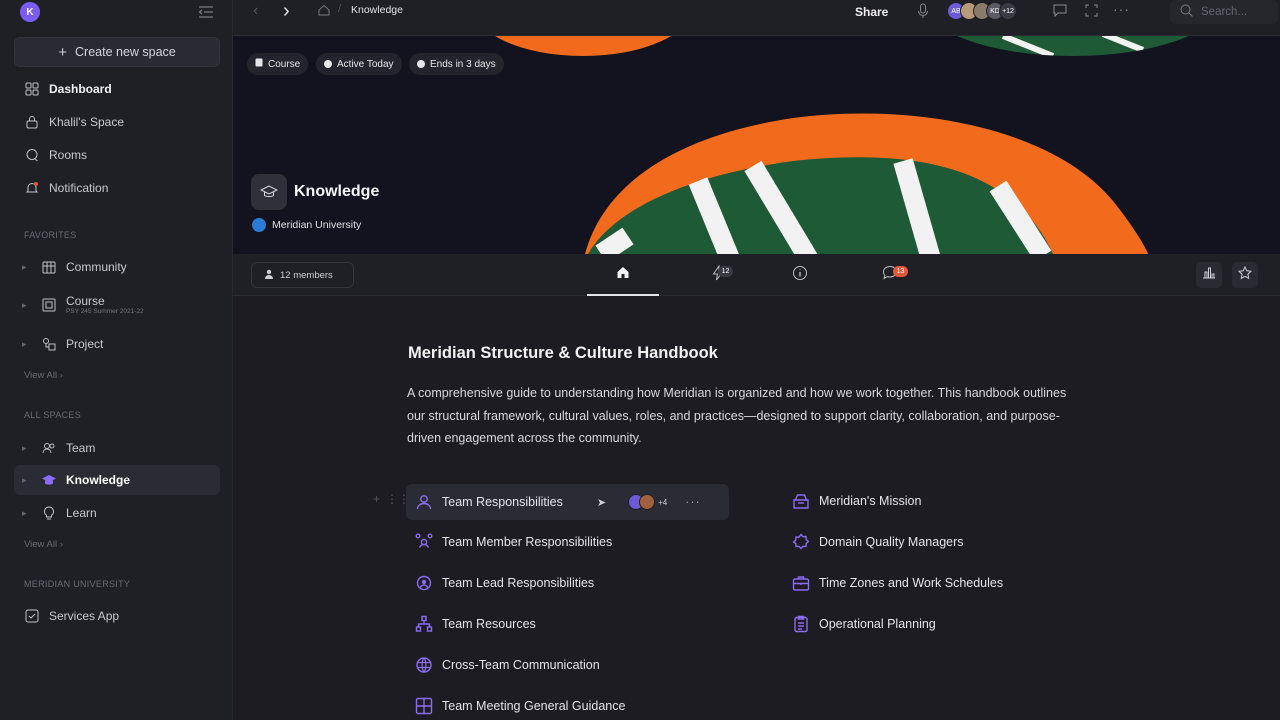 The image size is (1280, 720). What do you see at coordinates (801, 624) in the screenshot?
I see `clipboard-icon` at bounding box center [801, 624].